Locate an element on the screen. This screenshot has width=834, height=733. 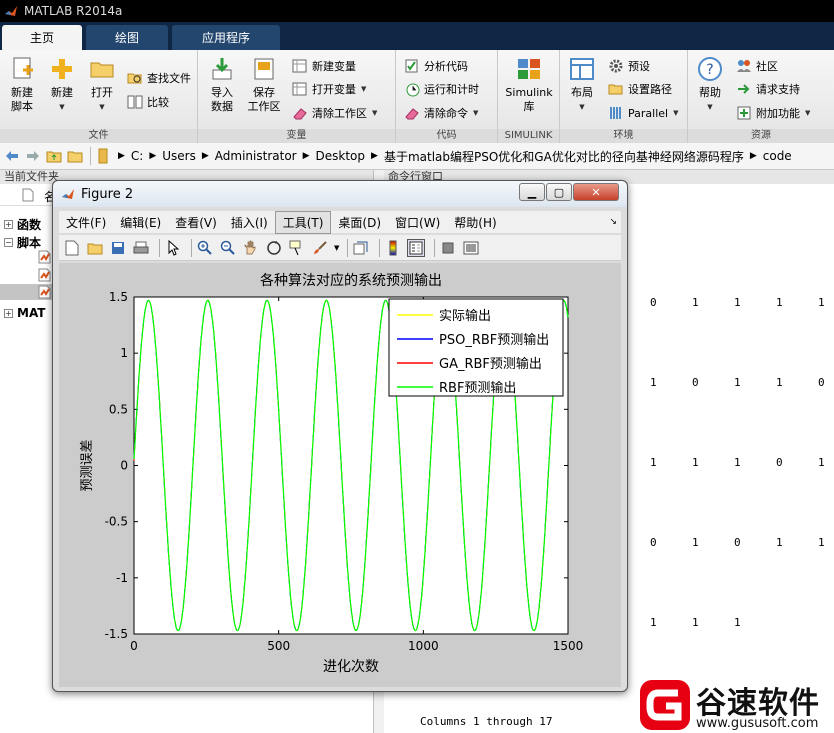
brush-icon is located at coordinates (320, 248).